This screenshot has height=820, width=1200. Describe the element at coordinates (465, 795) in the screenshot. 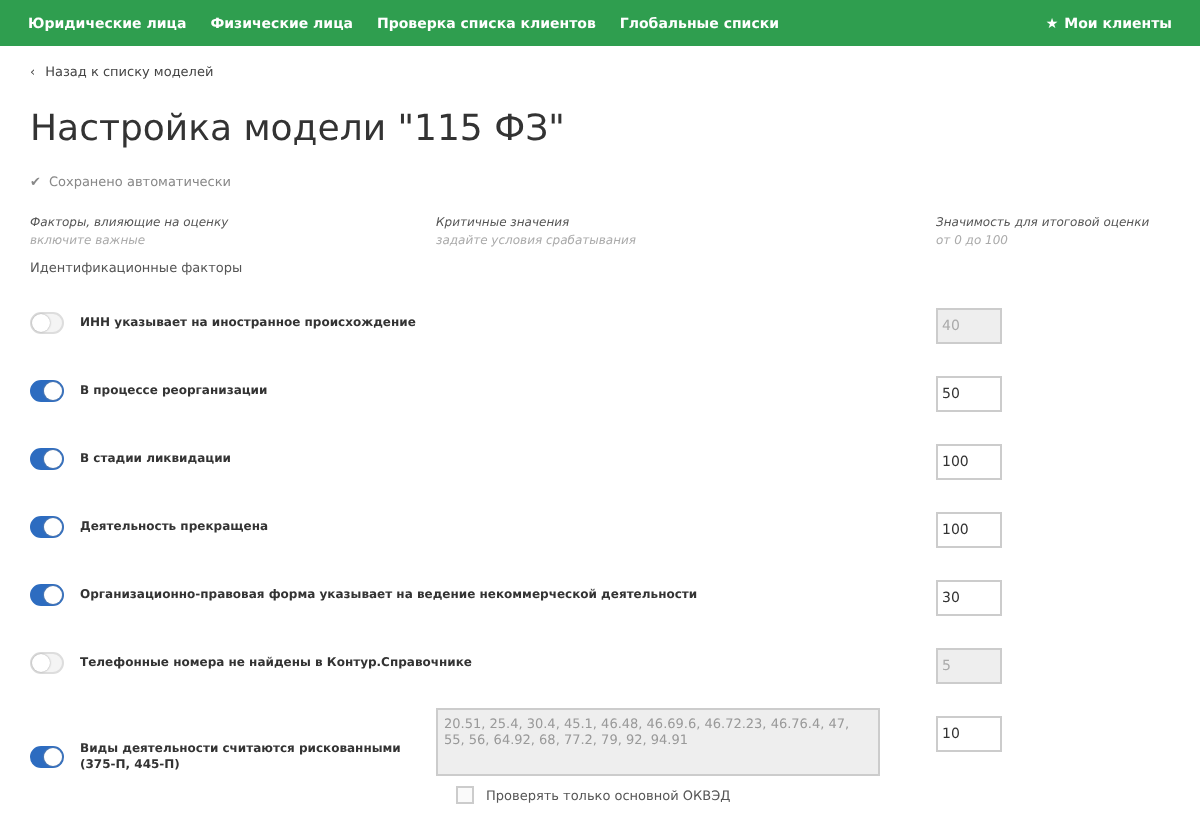

I see `checkbox` at that location.